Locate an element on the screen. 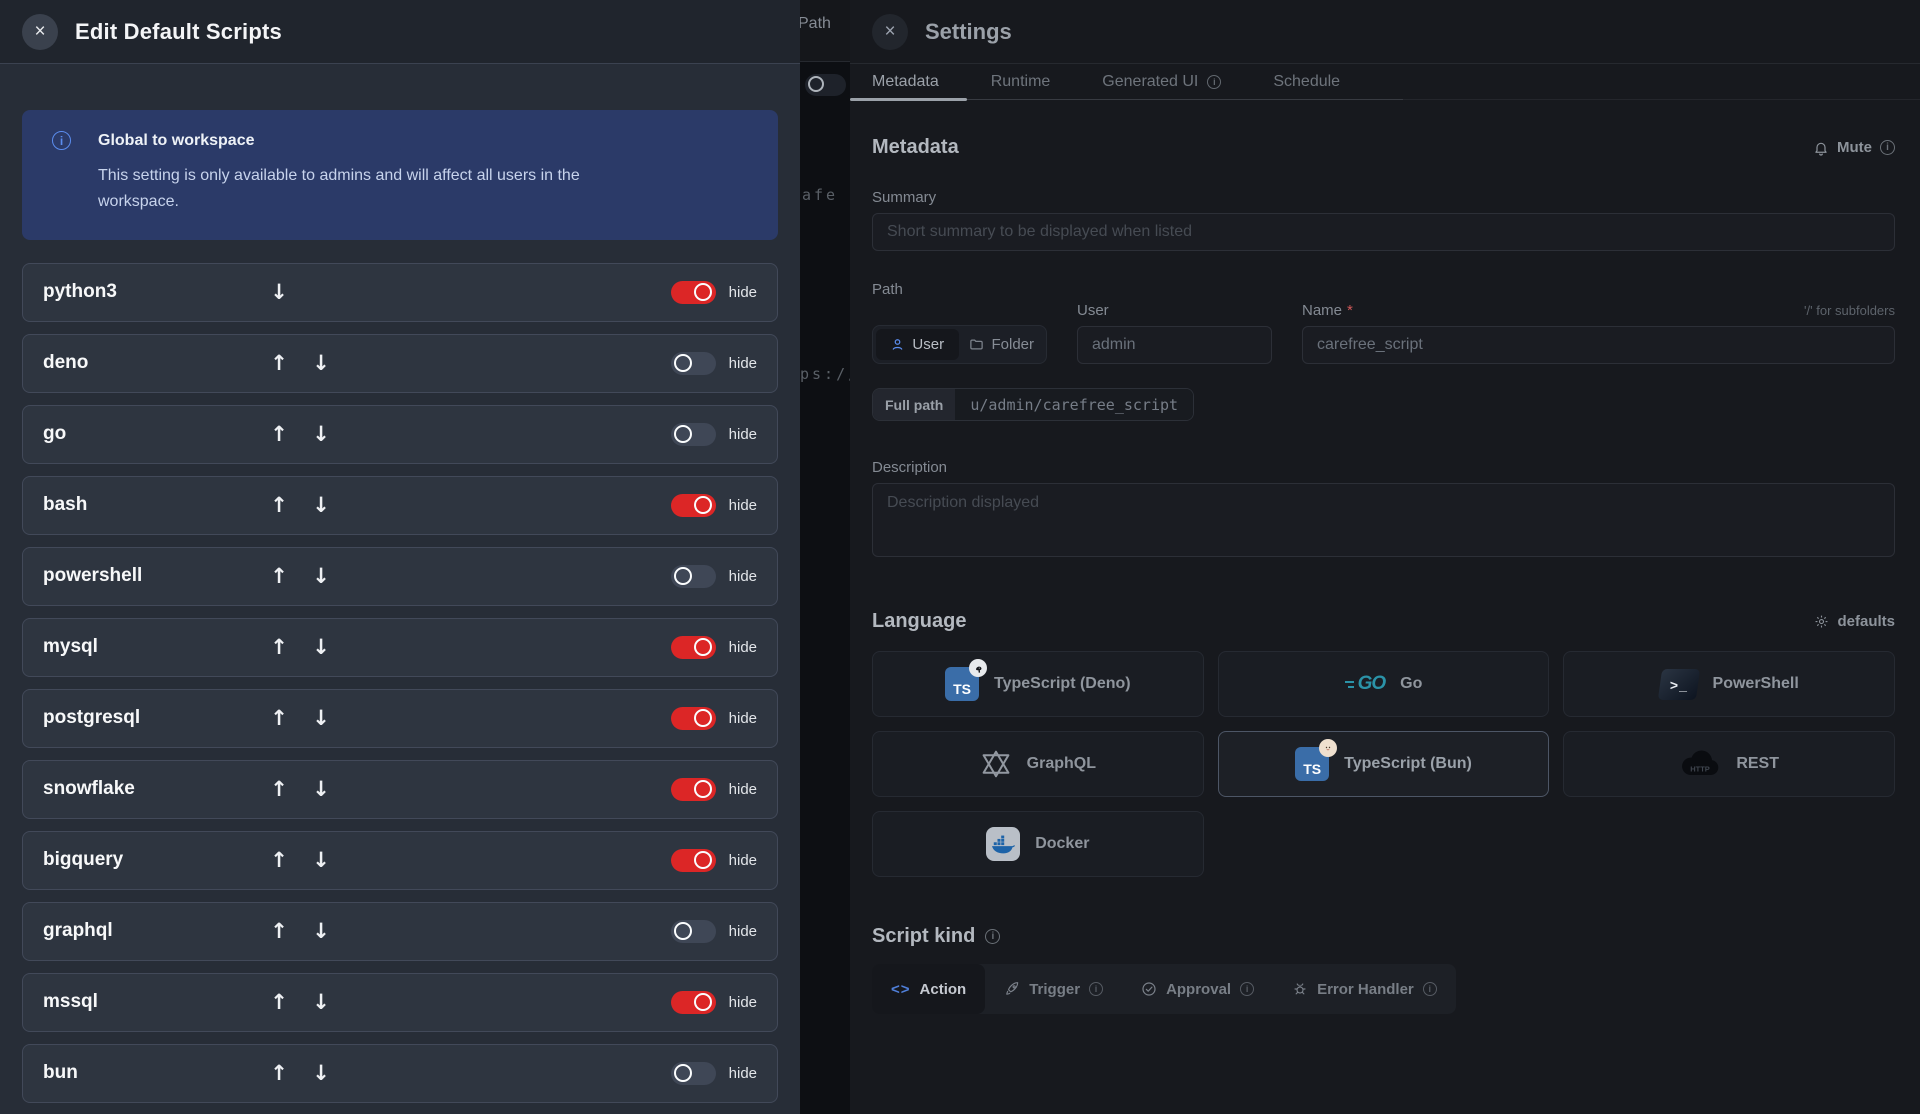  settings-tabbar: Metadata Runtime Generated UI i Schedule is located at coordinates (1385, 82).